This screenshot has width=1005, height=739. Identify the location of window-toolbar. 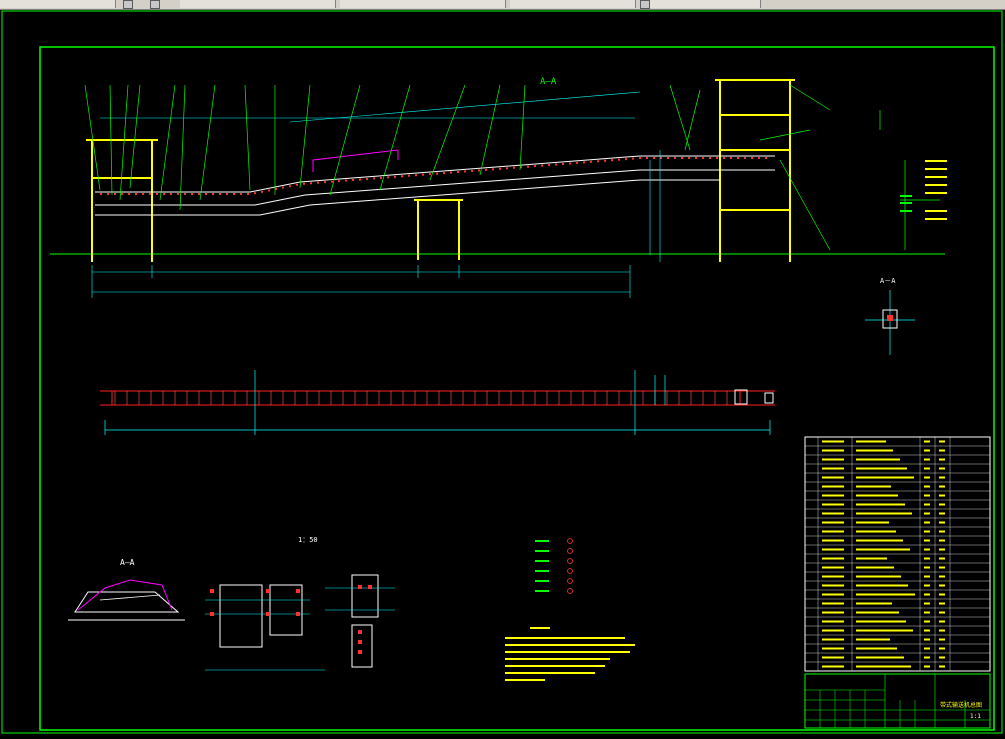
(502, 5).